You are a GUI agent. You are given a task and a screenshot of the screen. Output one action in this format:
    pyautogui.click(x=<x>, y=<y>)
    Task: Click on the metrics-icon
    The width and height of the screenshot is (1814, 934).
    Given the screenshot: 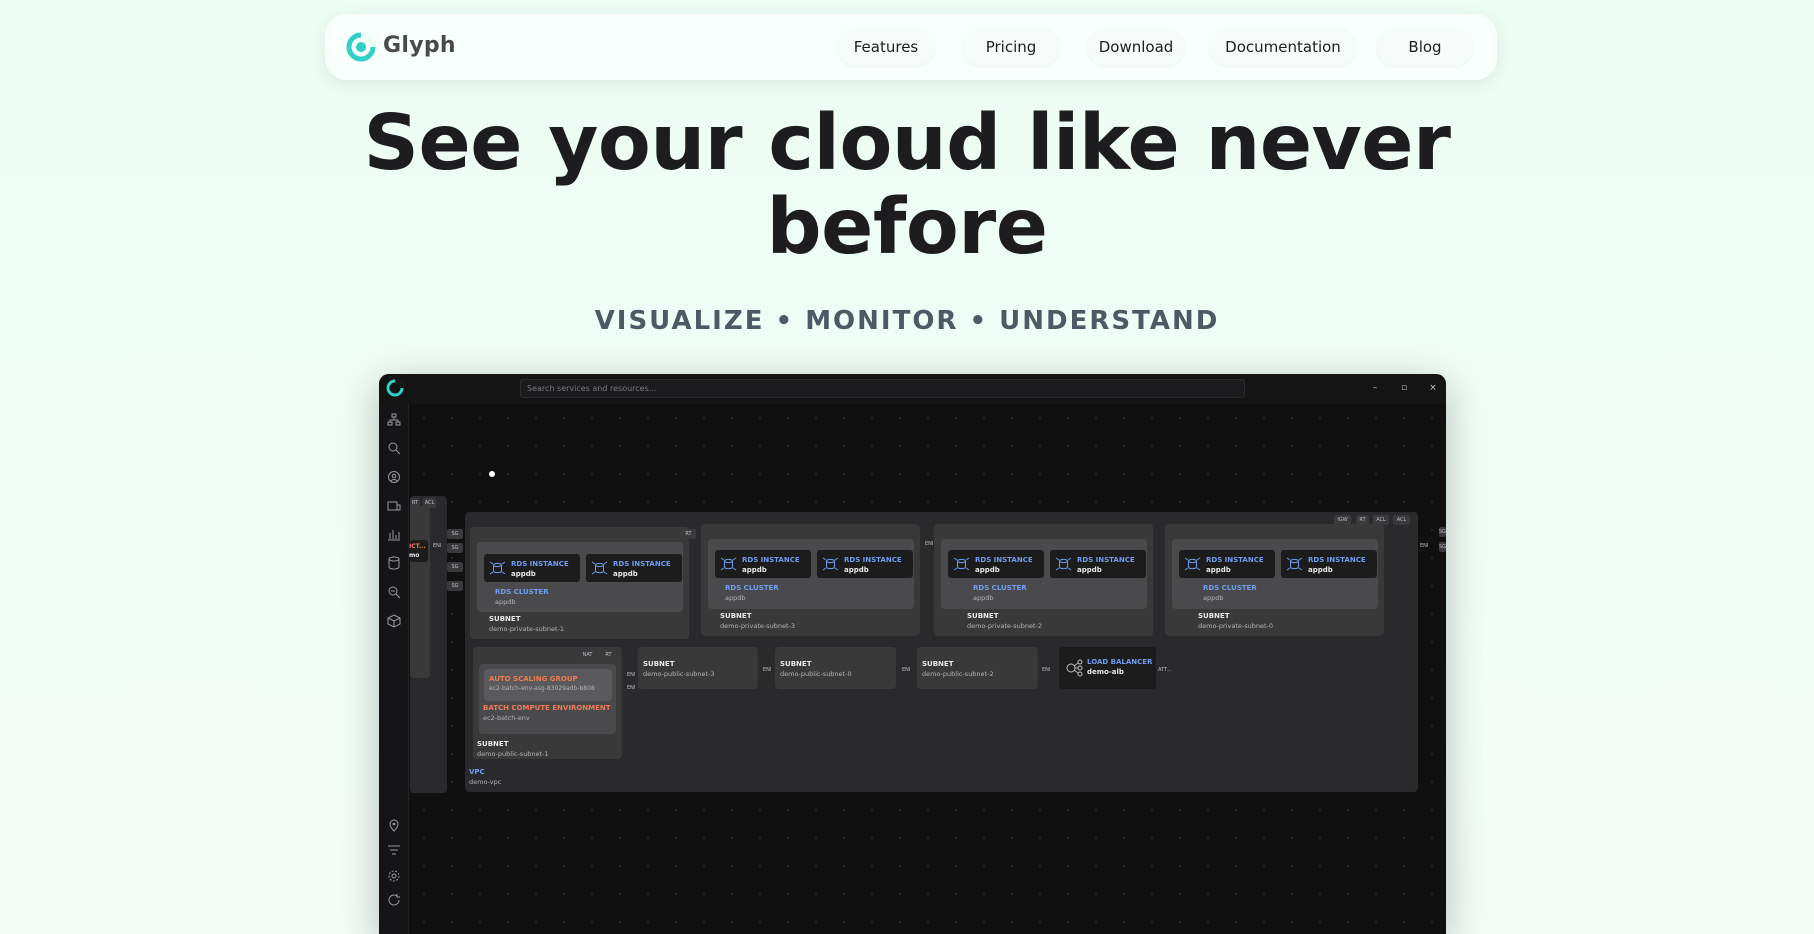 What is the action you would take?
    pyautogui.click(x=394, y=533)
    